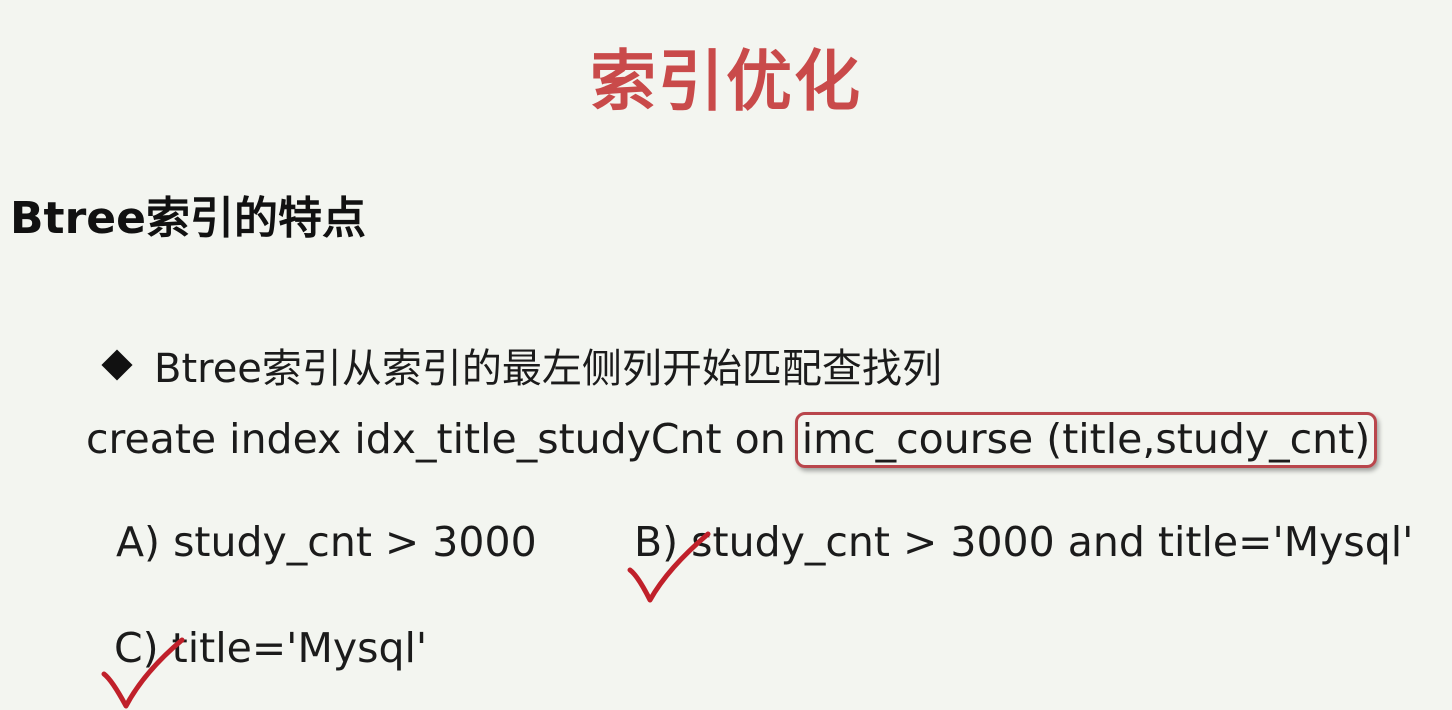 This screenshot has width=1452, height=710. What do you see at coordinates (271, 648) in the screenshot?
I see `option-c: C) title='Mysql'` at bounding box center [271, 648].